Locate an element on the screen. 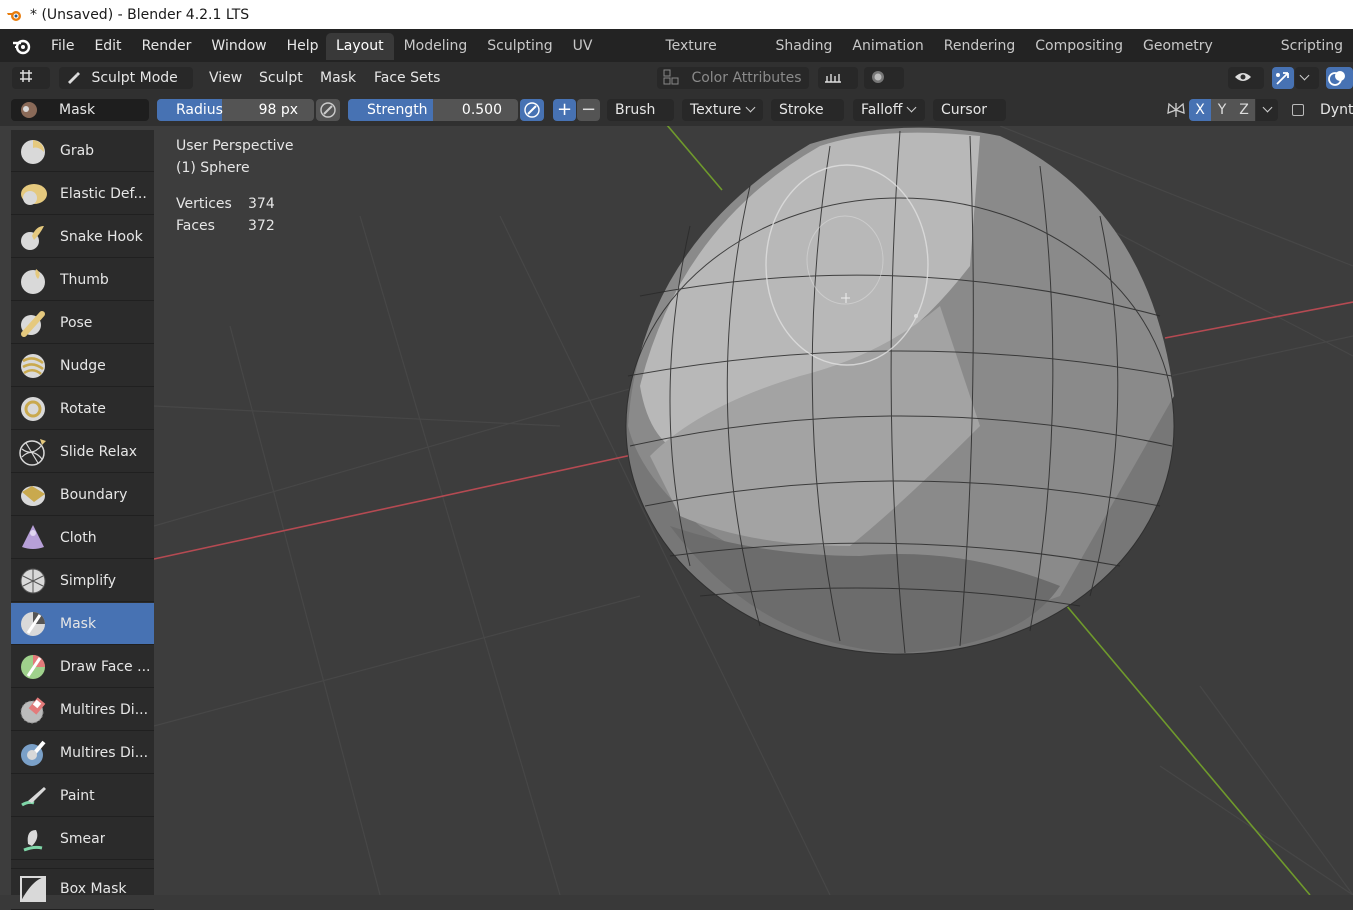 This screenshot has height=910, width=1353. tool-label: Slide Relax is located at coordinates (99, 451).